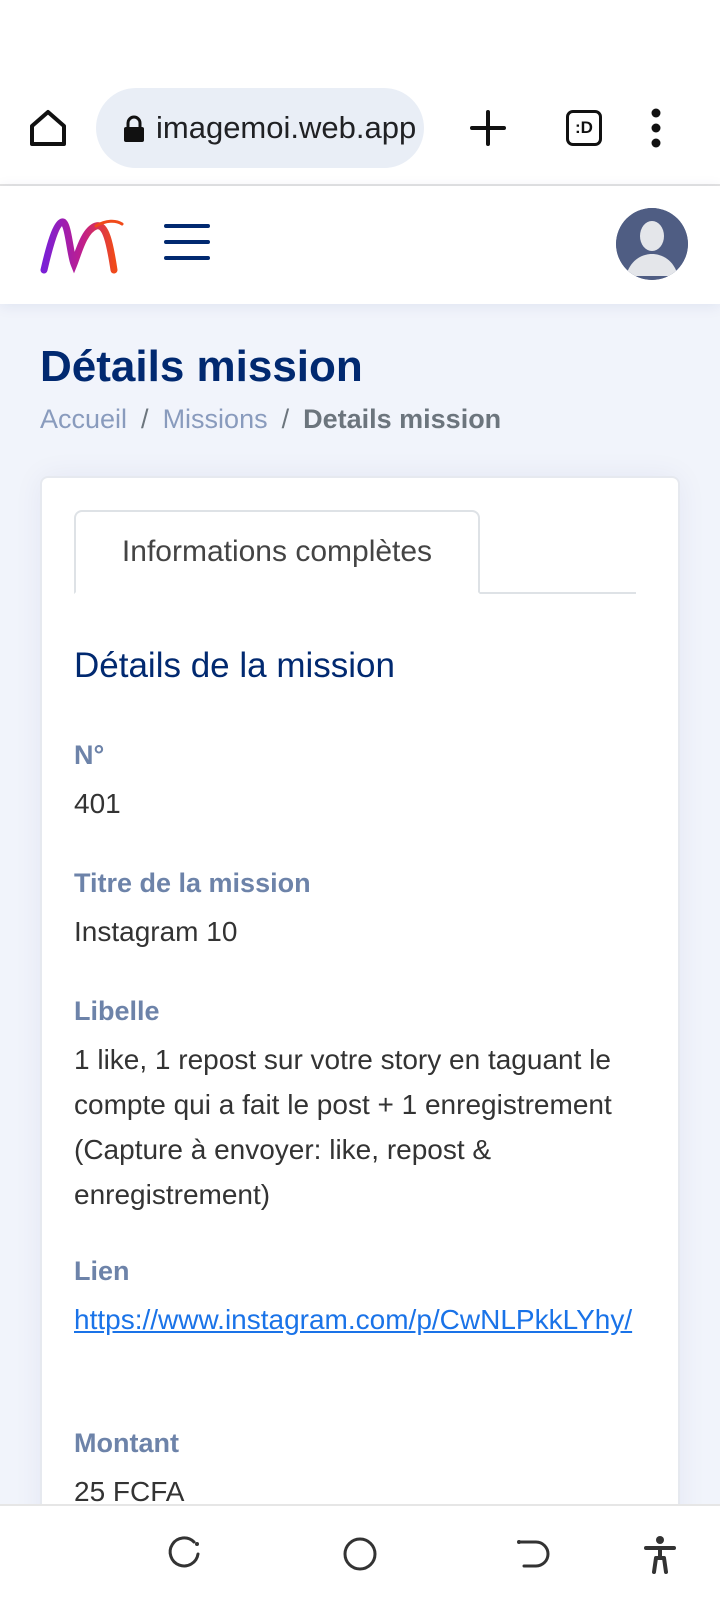 The image size is (720, 1600). Describe the element at coordinates (201, 366) in the screenshot. I see `page-title: Détails mission` at that location.